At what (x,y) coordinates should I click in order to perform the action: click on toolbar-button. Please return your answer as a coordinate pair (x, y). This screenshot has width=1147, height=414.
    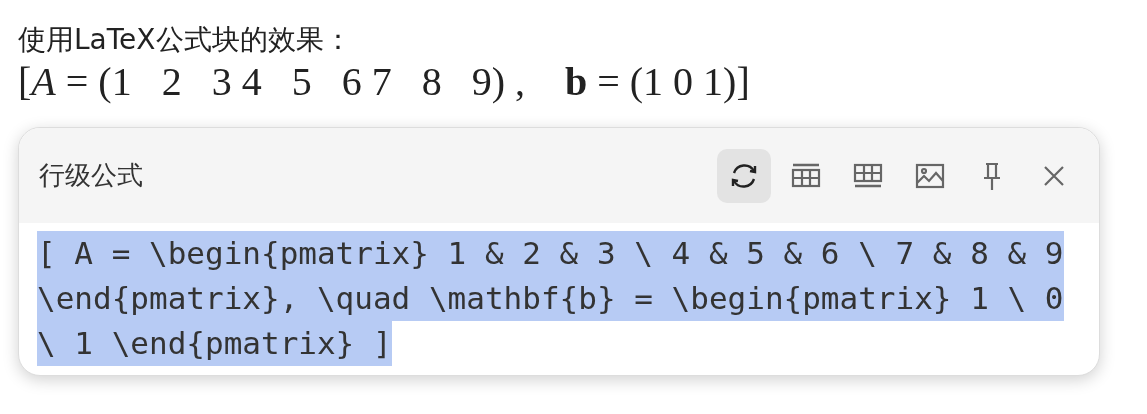
    Looking at the image, I should click on (744, 175).